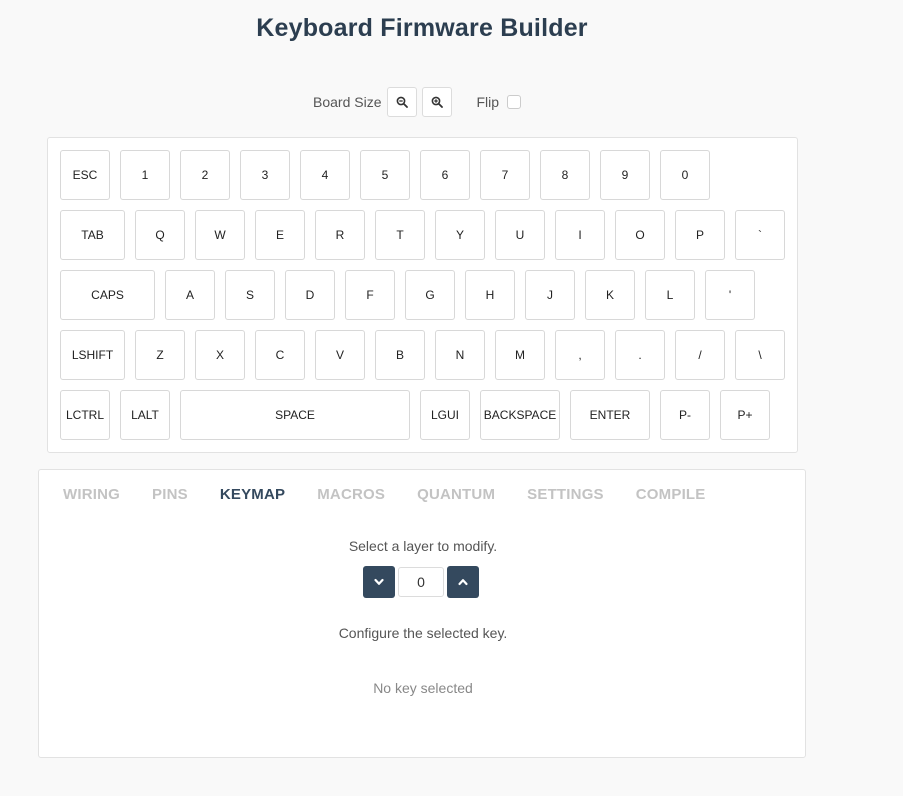  What do you see at coordinates (385, 175) in the screenshot?
I see `key: 5` at bounding box center [385, 175].